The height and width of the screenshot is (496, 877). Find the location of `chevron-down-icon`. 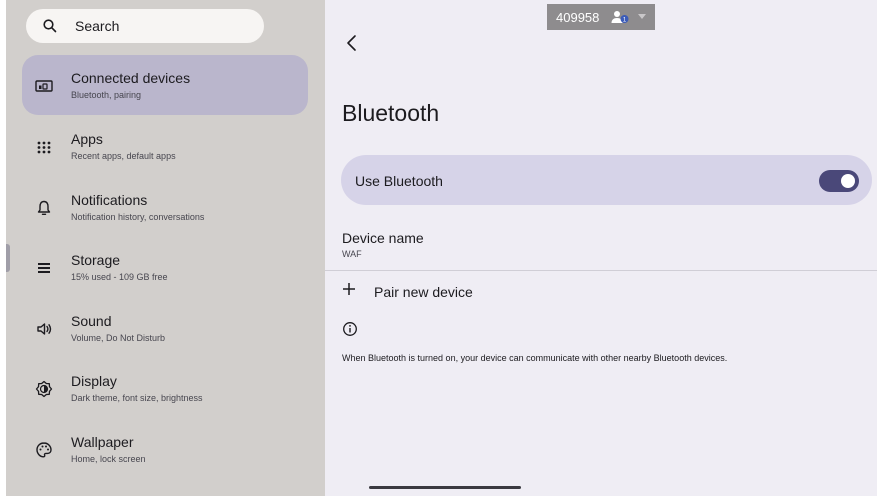

chevron-down-icon is located at coordinates (642, 16).